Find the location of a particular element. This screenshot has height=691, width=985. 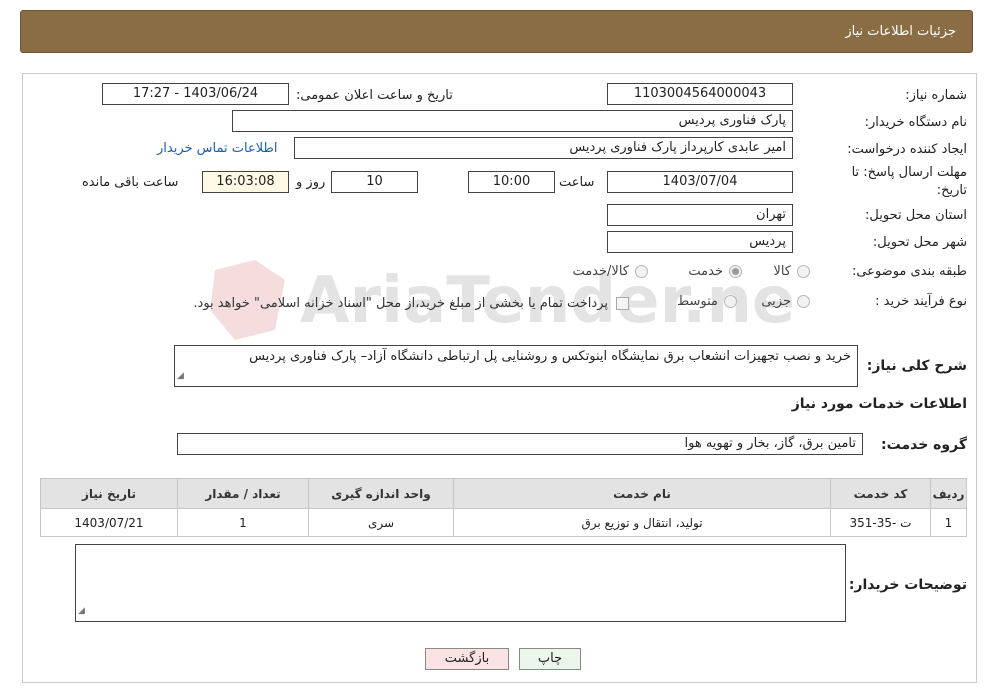

time-remaining-field: 16:03:08 is located at coordinates (245, 182).